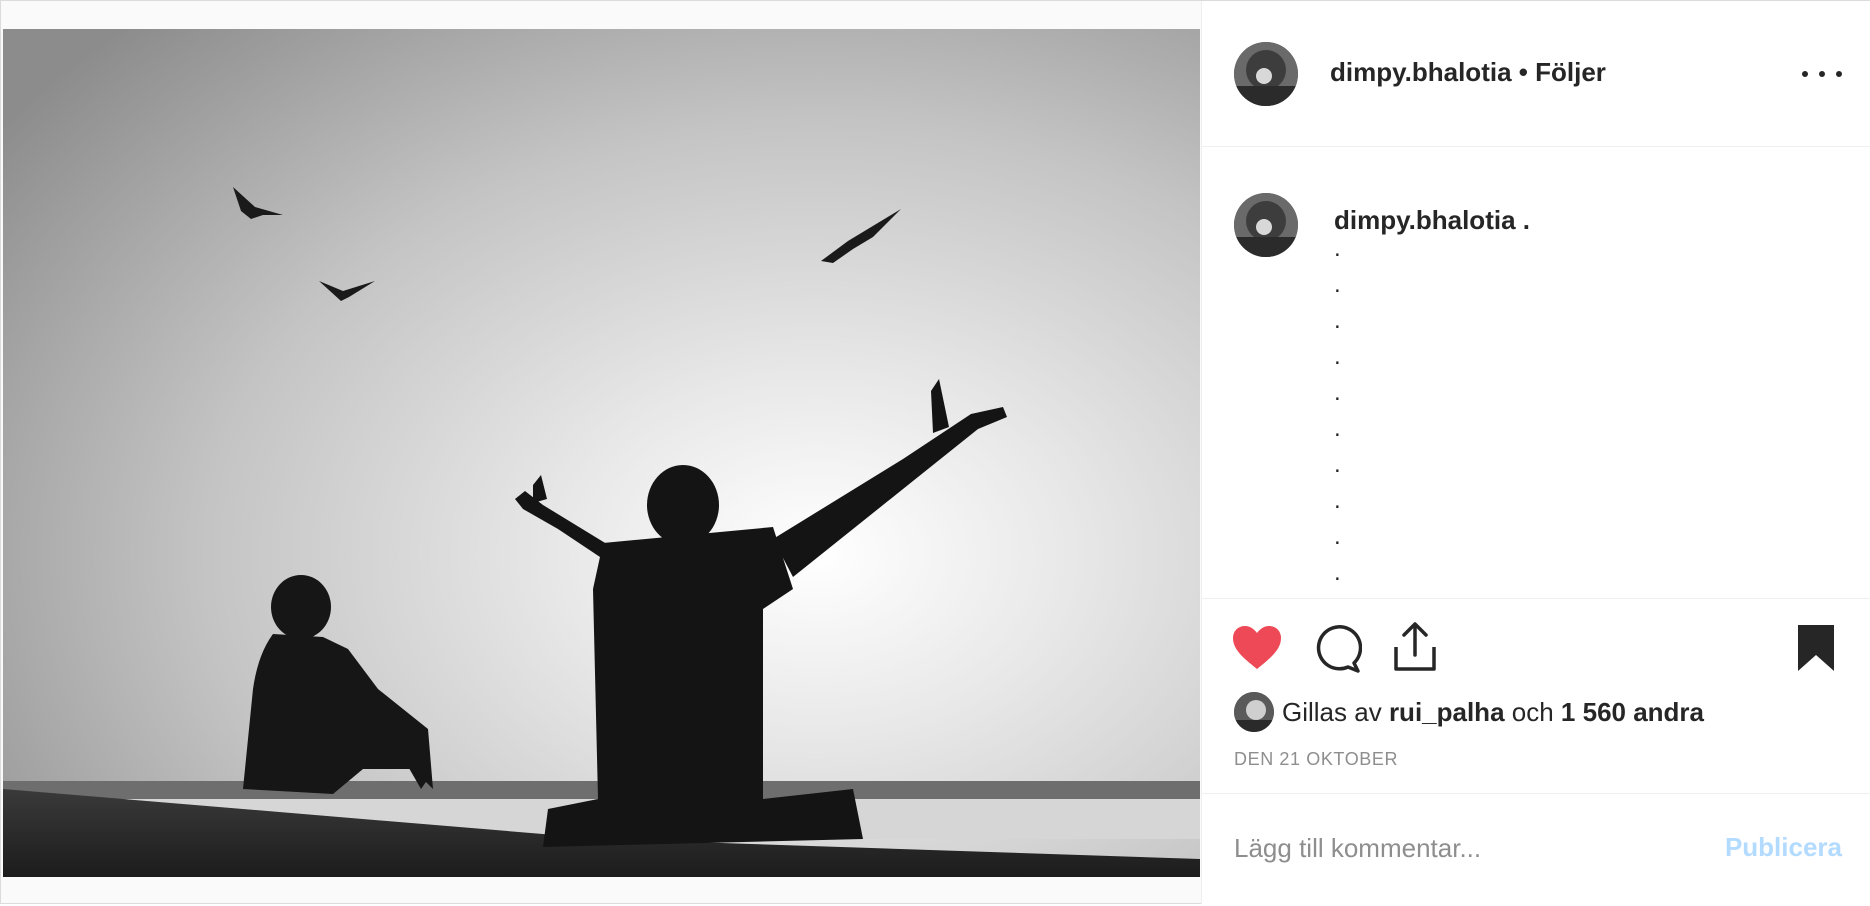 This screenshot has height=906, width=1870. Describe the element at coordinates (1777, 847) in the screenshot. I see `publish-button: Publicera` at that location.